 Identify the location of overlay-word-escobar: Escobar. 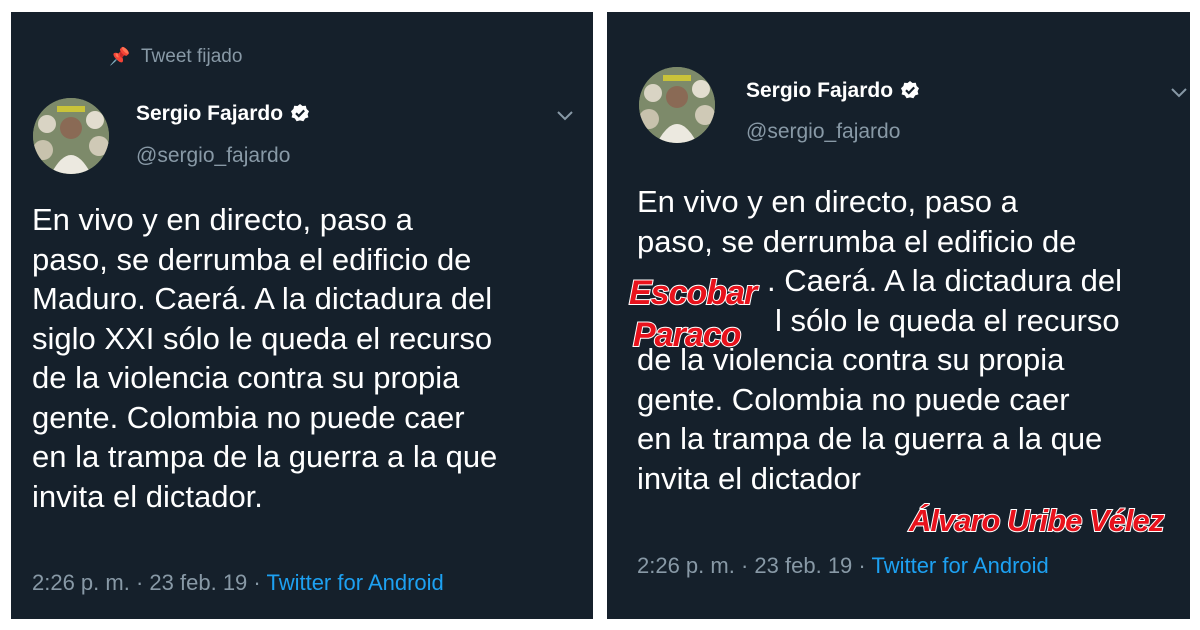
(693, 293).